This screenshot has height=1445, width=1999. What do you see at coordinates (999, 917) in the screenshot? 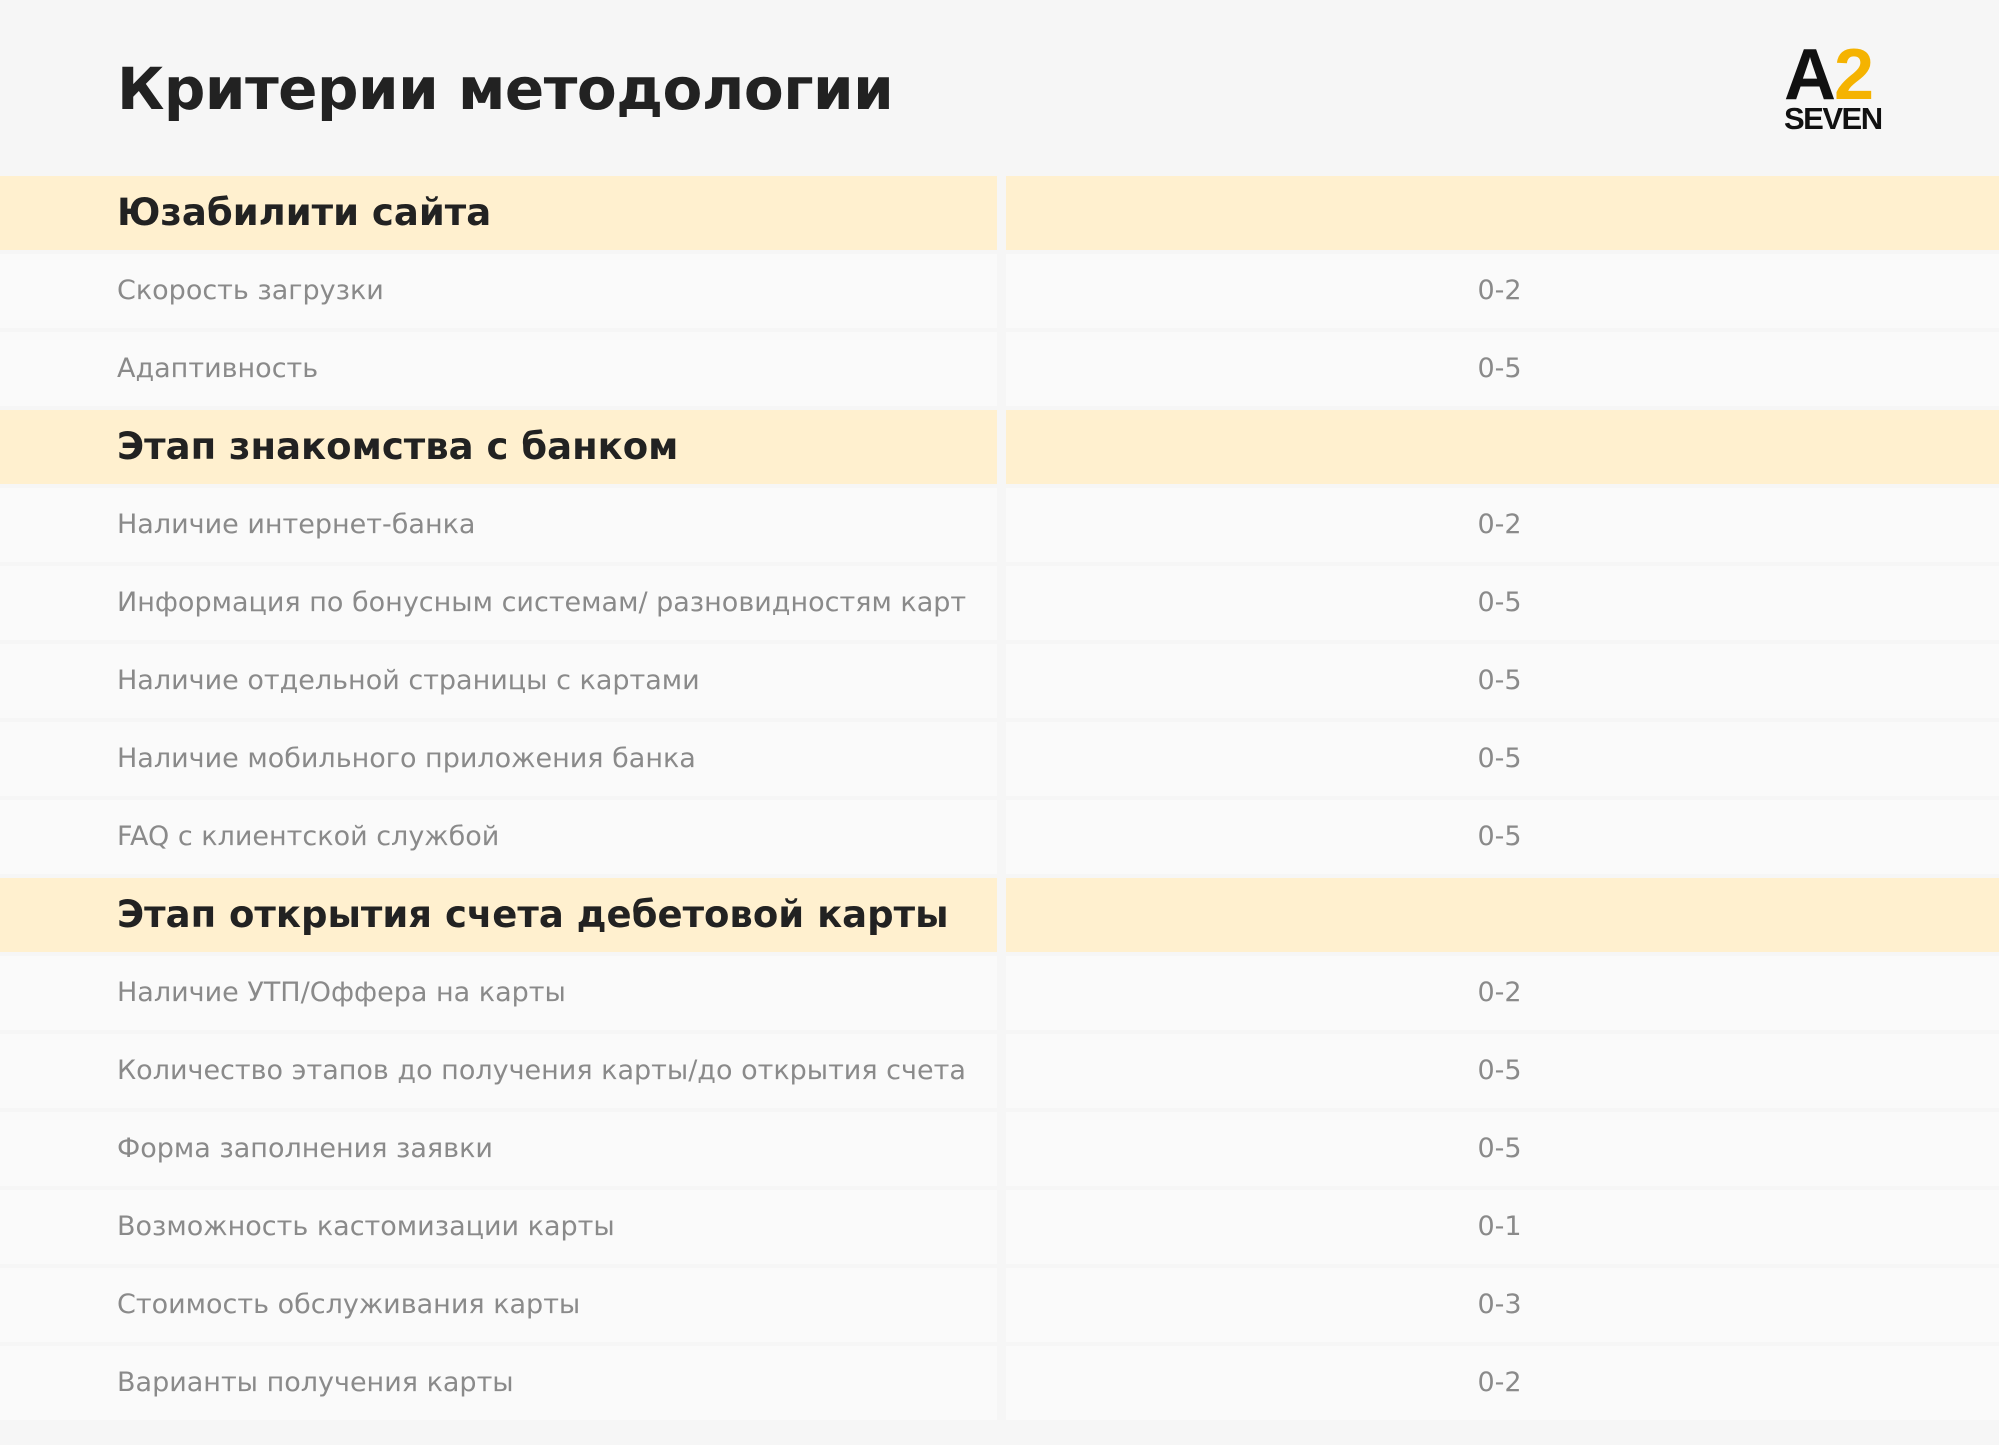
I see `section-header-row: Этап открытия счета дебетовой карты` at bounding box center [999, 917].